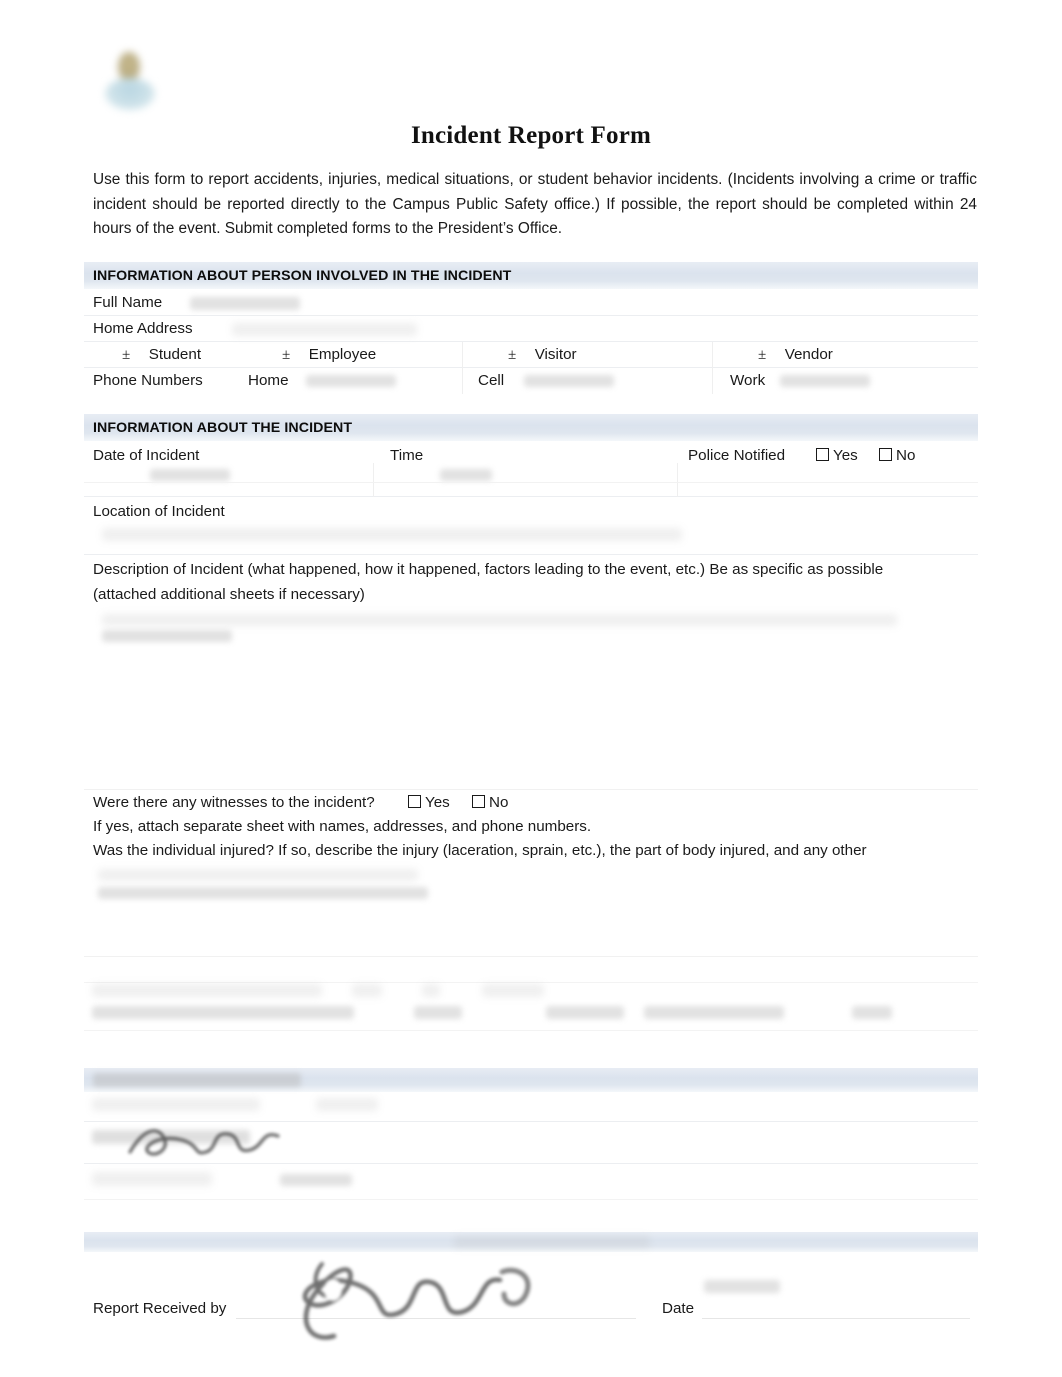  I want to click on person-type-student: ± Student, so click(161, 355).